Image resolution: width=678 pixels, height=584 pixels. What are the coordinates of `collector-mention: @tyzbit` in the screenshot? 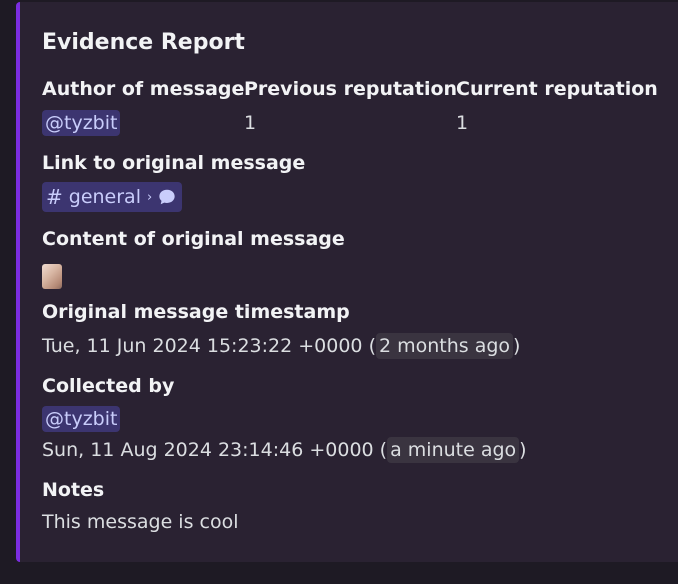 It's located at (81, 419).